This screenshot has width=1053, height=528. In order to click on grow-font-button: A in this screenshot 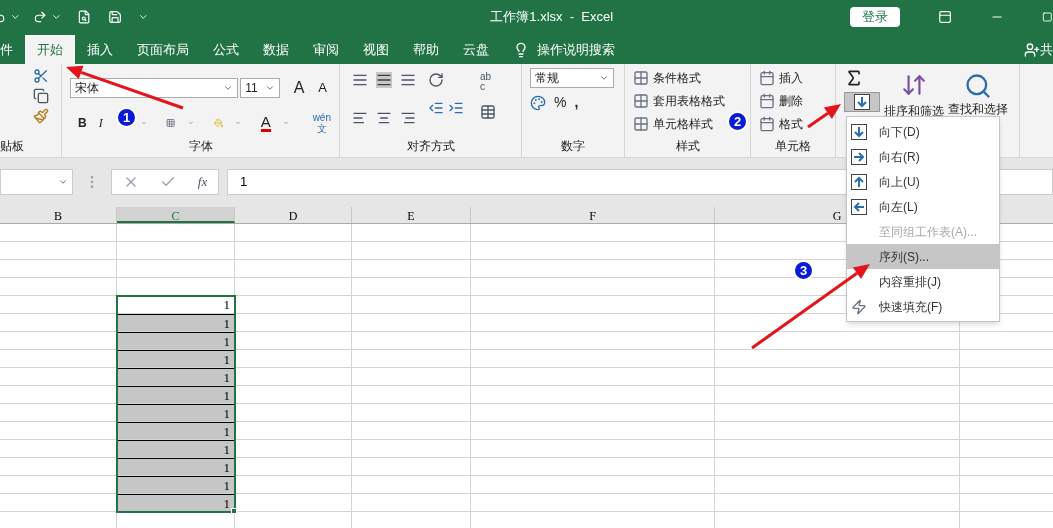, I will do `click(299, 88)`.